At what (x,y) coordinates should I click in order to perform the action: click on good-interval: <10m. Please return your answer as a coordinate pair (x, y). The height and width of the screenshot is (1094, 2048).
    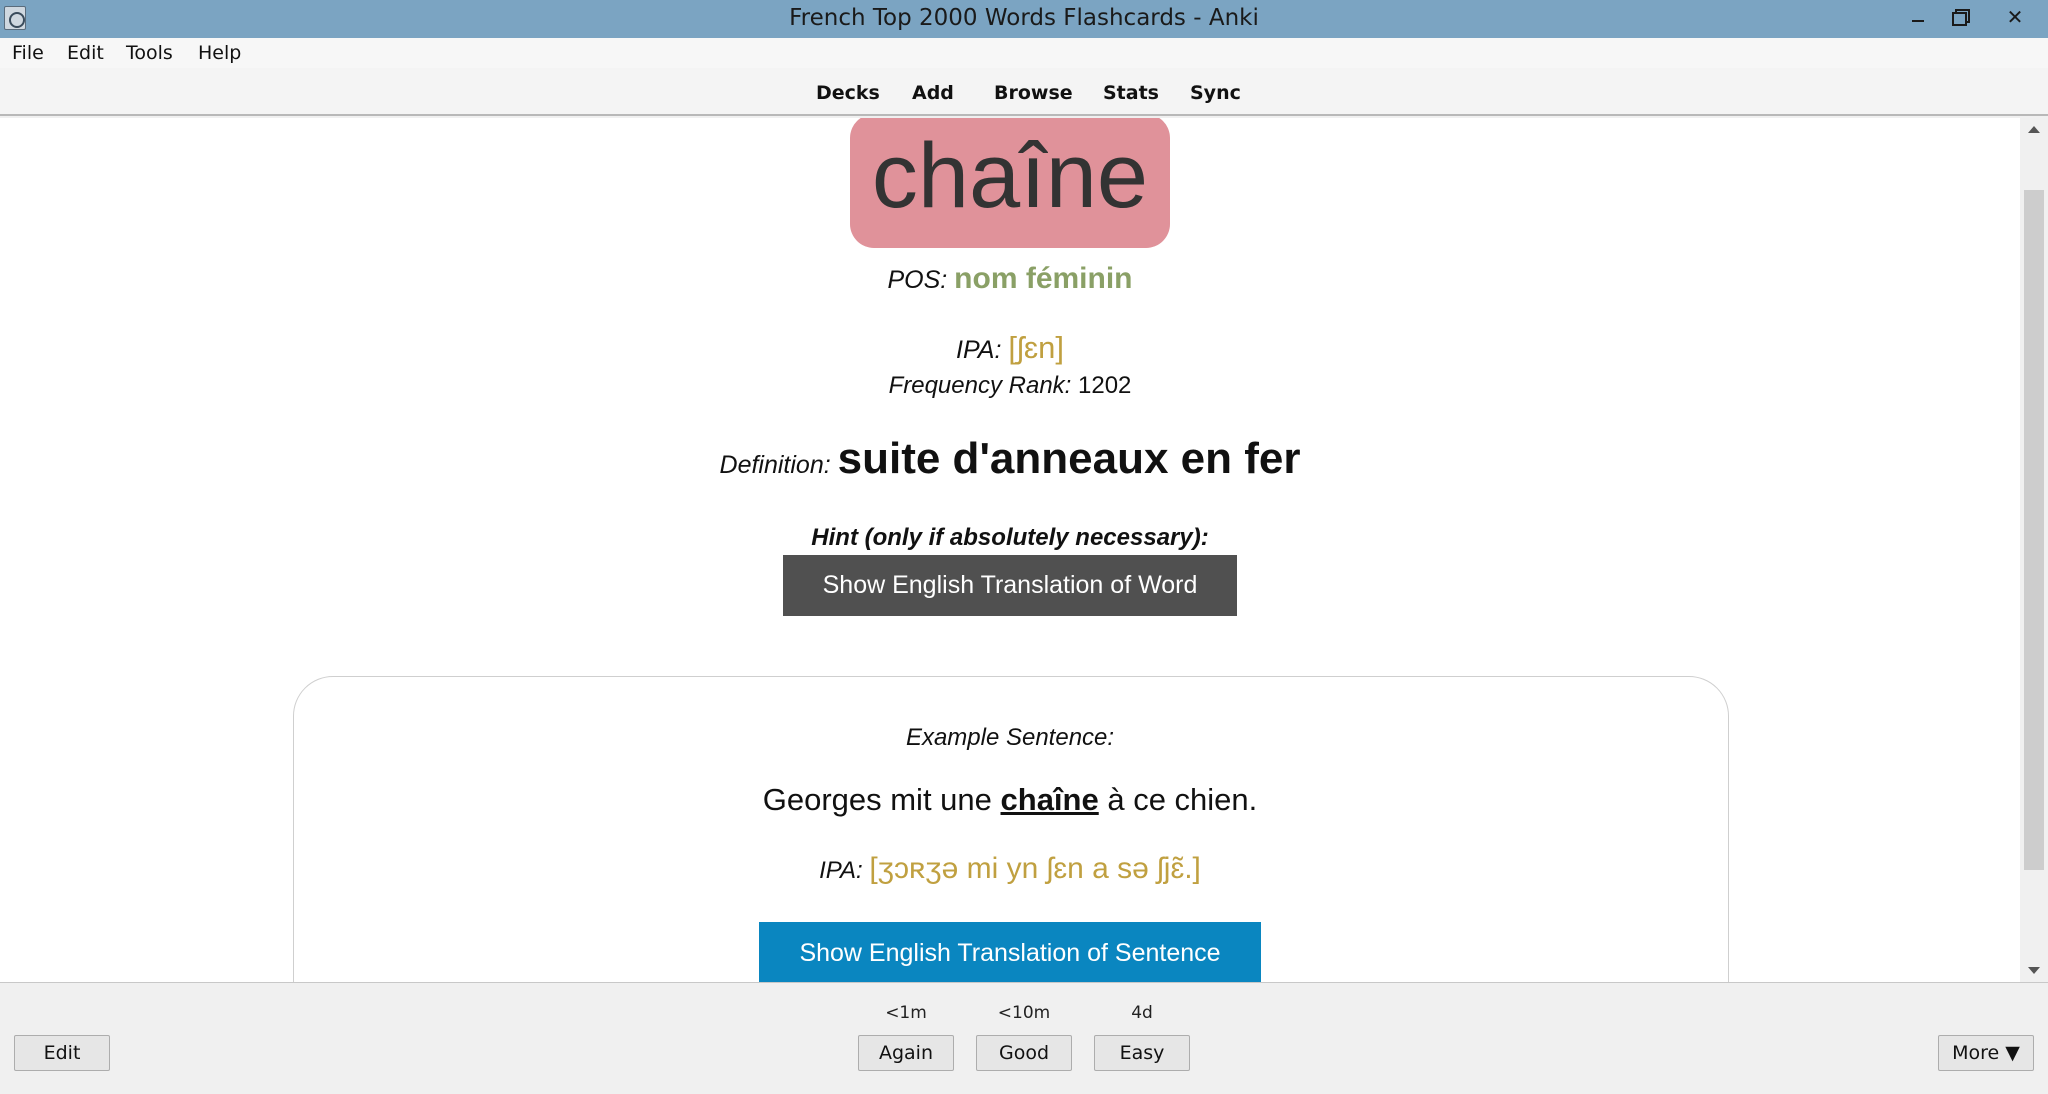
    Looking at the image, I should click on (1024, 1013).